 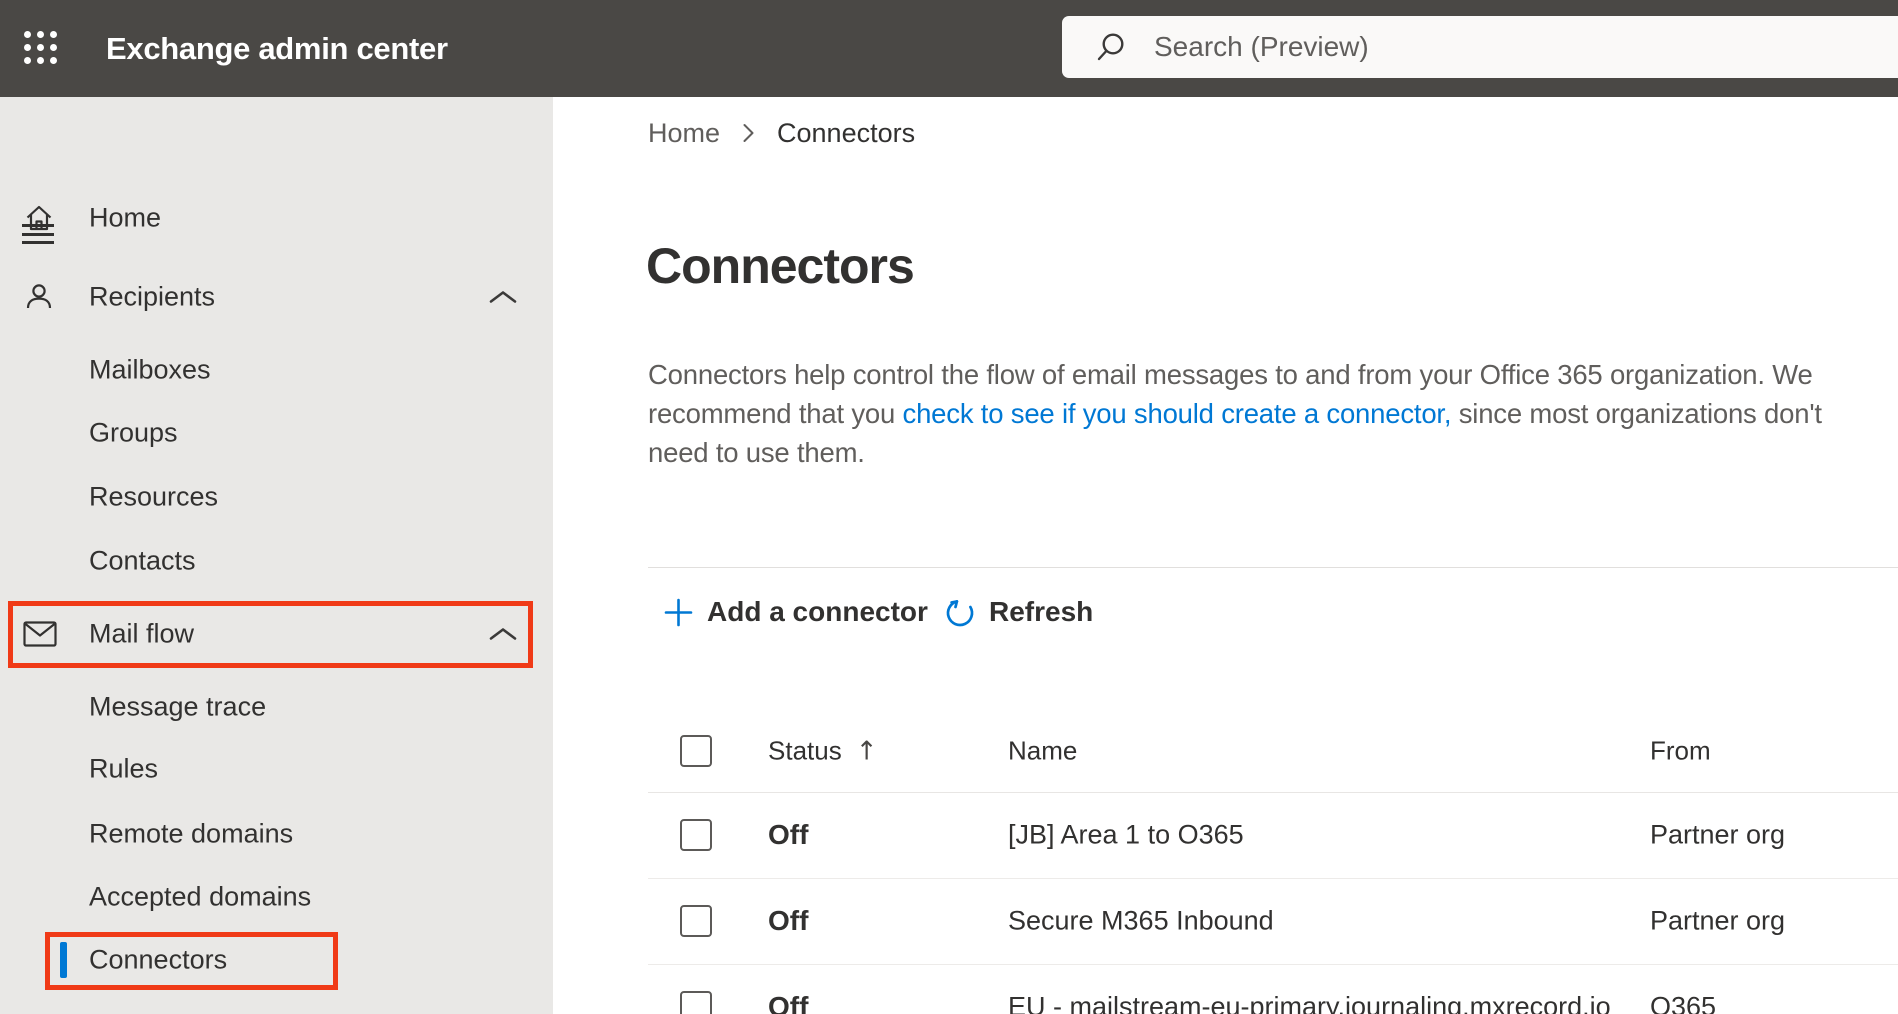 I want to click on sidebar-item-label: Rules, so click(x=124, y=768).